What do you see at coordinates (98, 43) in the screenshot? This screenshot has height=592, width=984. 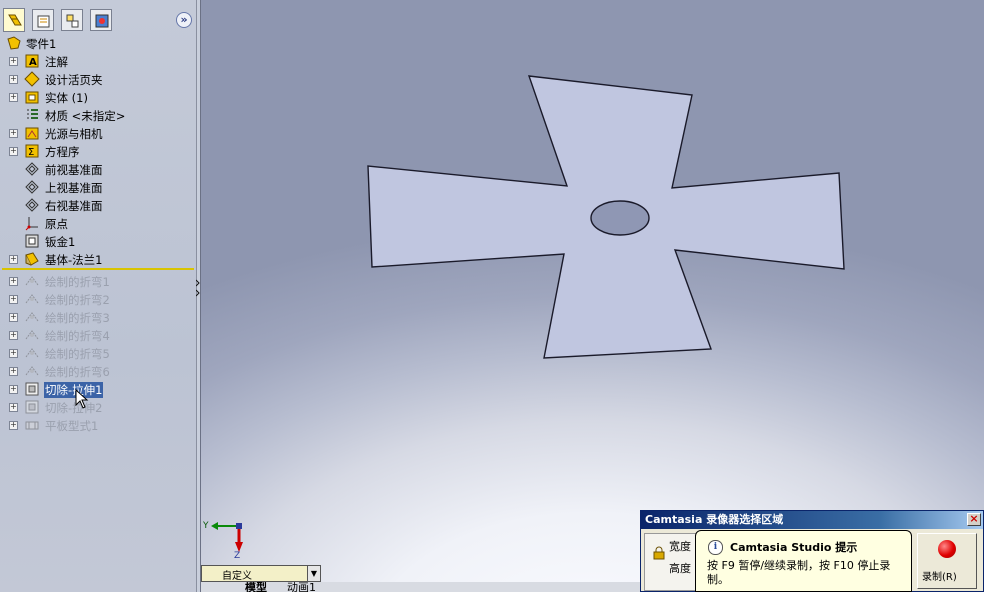 I see `tree-root: 零件1` at bounding box center [98, 43].